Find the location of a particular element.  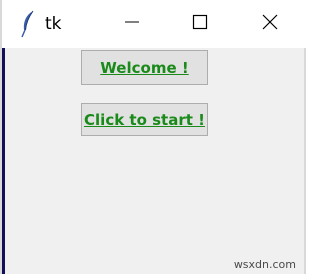

window-title: tk is located at coordinates (53, 24).